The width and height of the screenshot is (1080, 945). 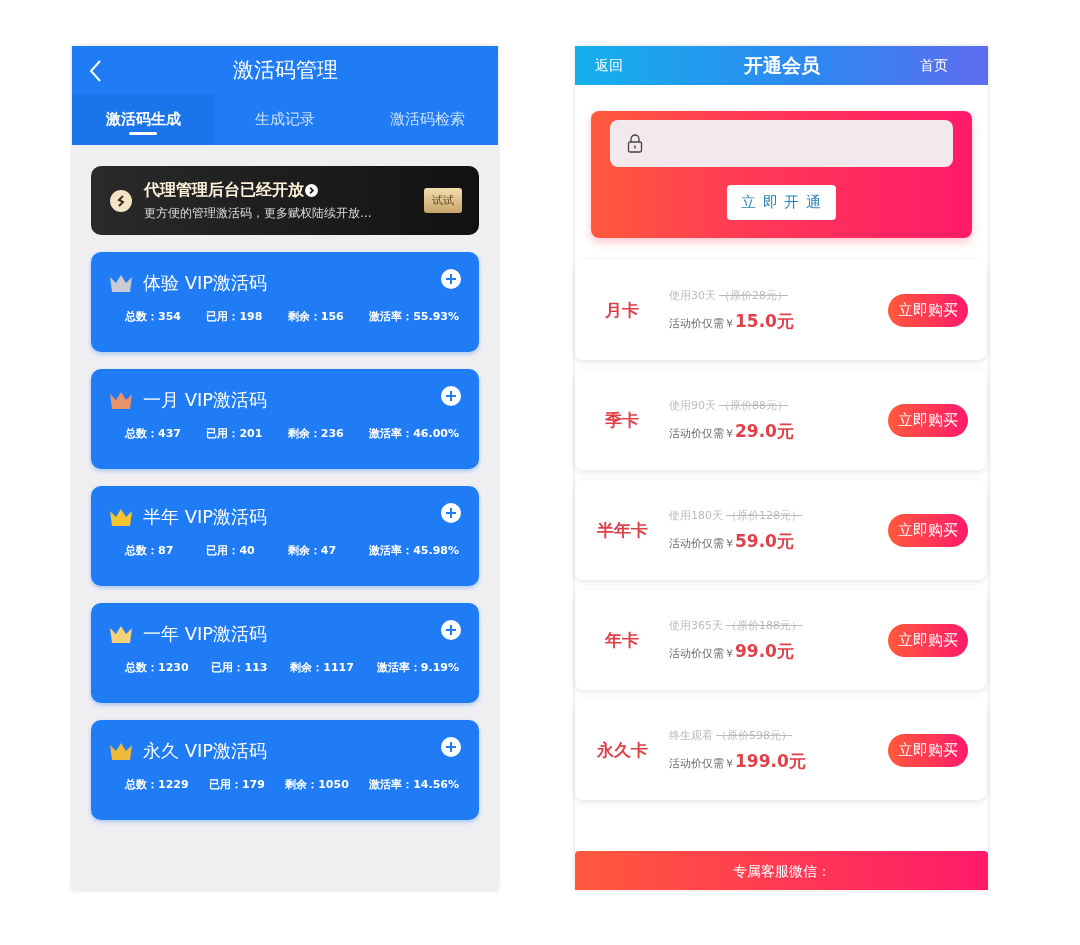 What do you see at coordinates (153, 433) in the screenshot?
I see `stat-text: 总数：437` at bounding box center [153, 433].